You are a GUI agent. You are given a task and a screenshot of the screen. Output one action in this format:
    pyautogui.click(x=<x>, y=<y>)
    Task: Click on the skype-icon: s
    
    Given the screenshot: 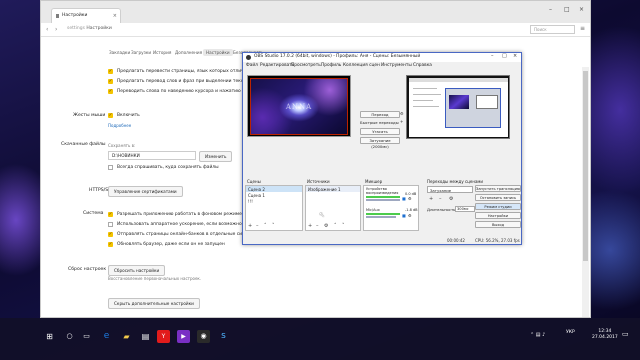 What is the action you would take?
    pyautogui.click(x=223, y=336)
    